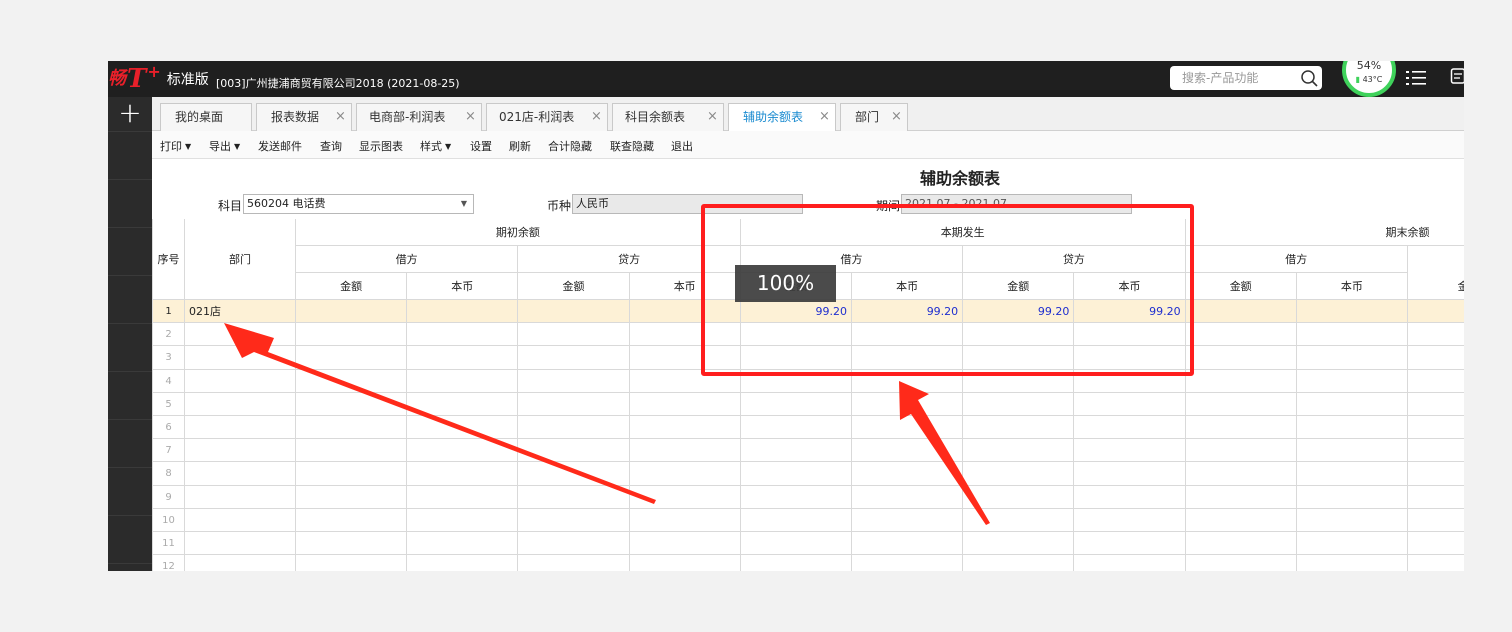 This screenshot has width=1512, height=632. What do you see at coordinates (1369, 79) in the screenshot?
I see `system-monitor-widget: 54% ▮ 43°C` at bounding box center [1369, 79].